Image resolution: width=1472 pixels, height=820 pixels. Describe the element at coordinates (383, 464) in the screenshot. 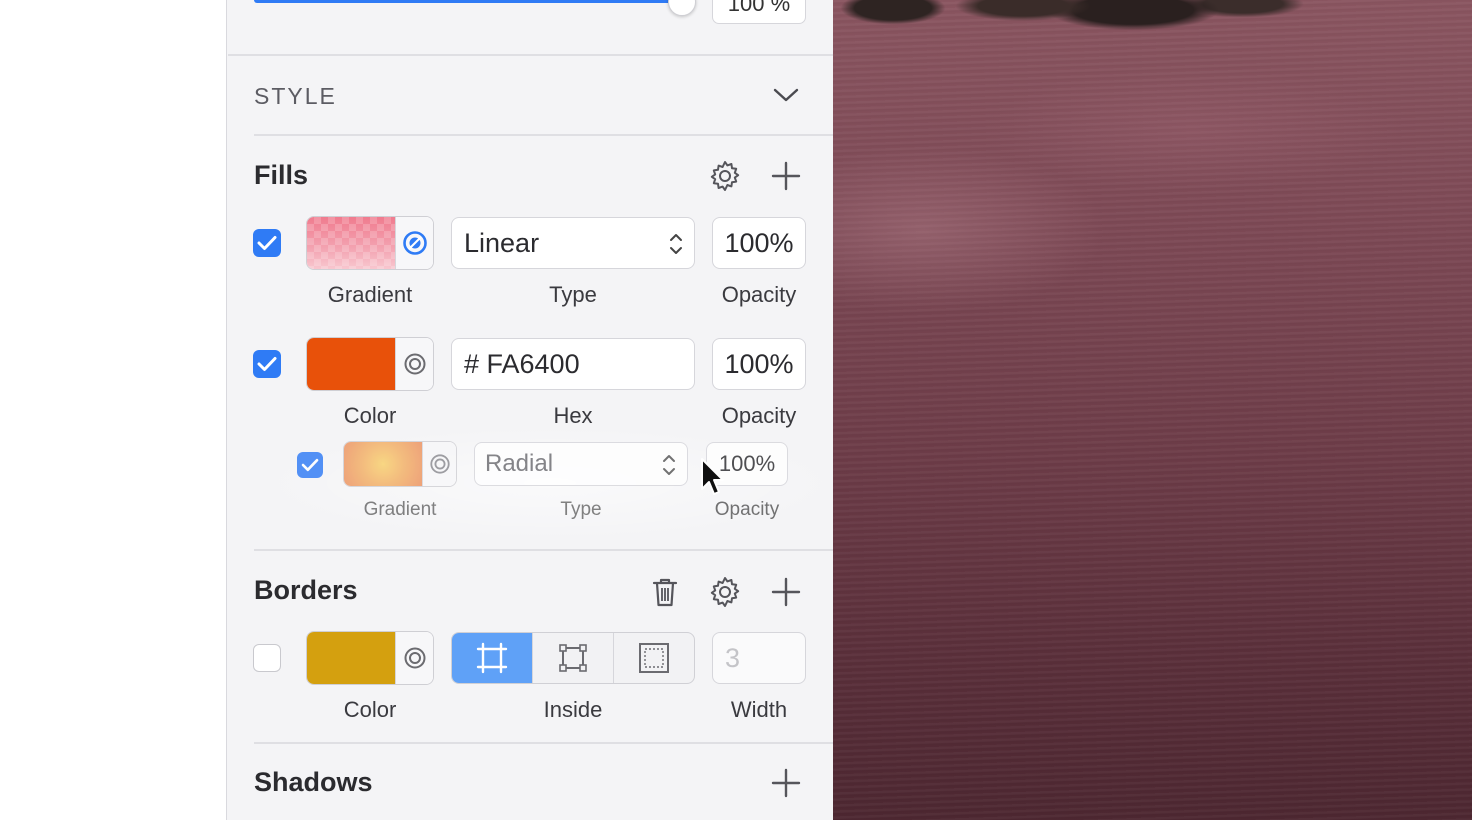

I see `radial-gradient-swatch` at that location.